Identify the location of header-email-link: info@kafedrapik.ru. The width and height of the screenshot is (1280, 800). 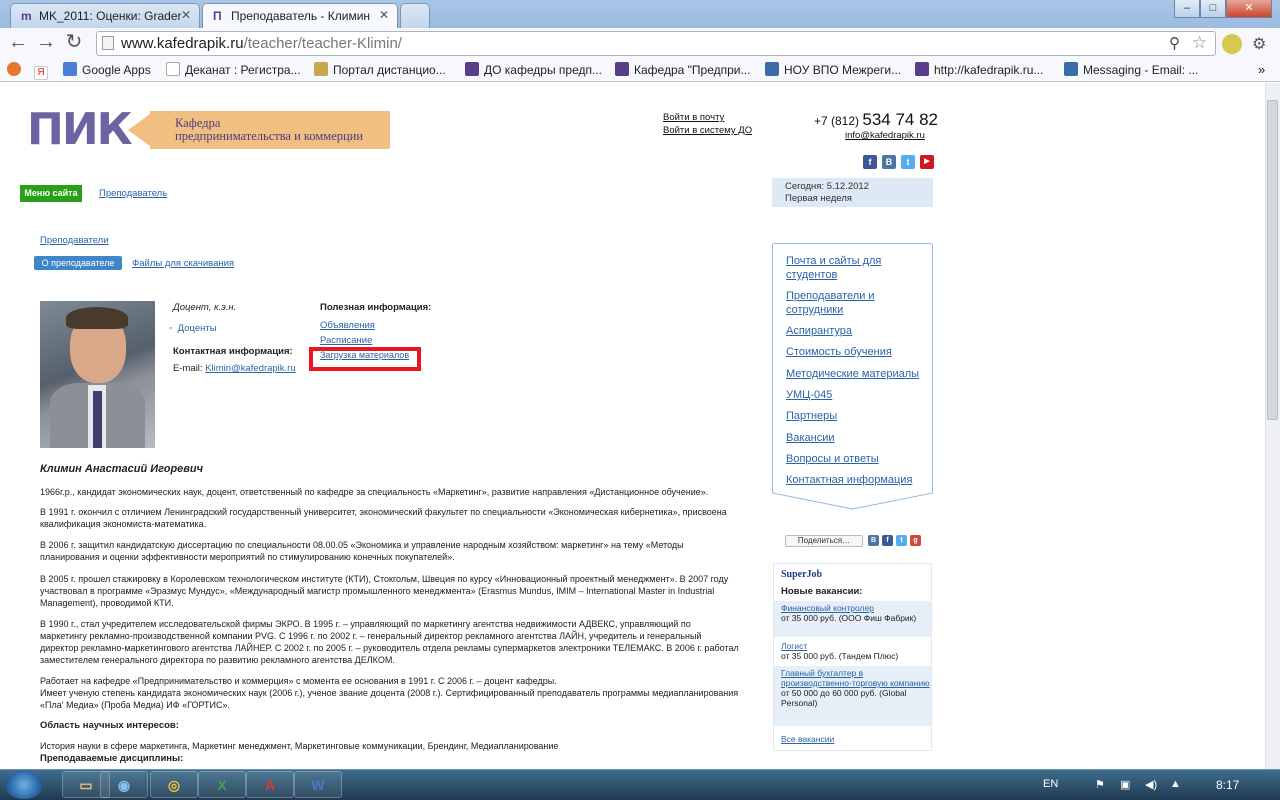
(885, 135).